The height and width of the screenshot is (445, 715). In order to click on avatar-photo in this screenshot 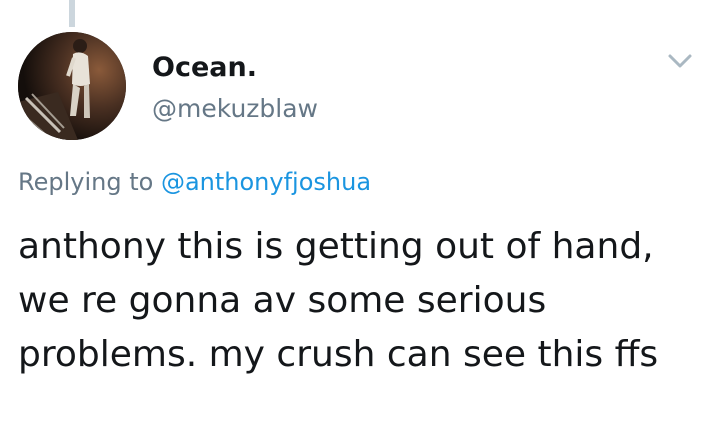, I will do `click(72, 86)`.